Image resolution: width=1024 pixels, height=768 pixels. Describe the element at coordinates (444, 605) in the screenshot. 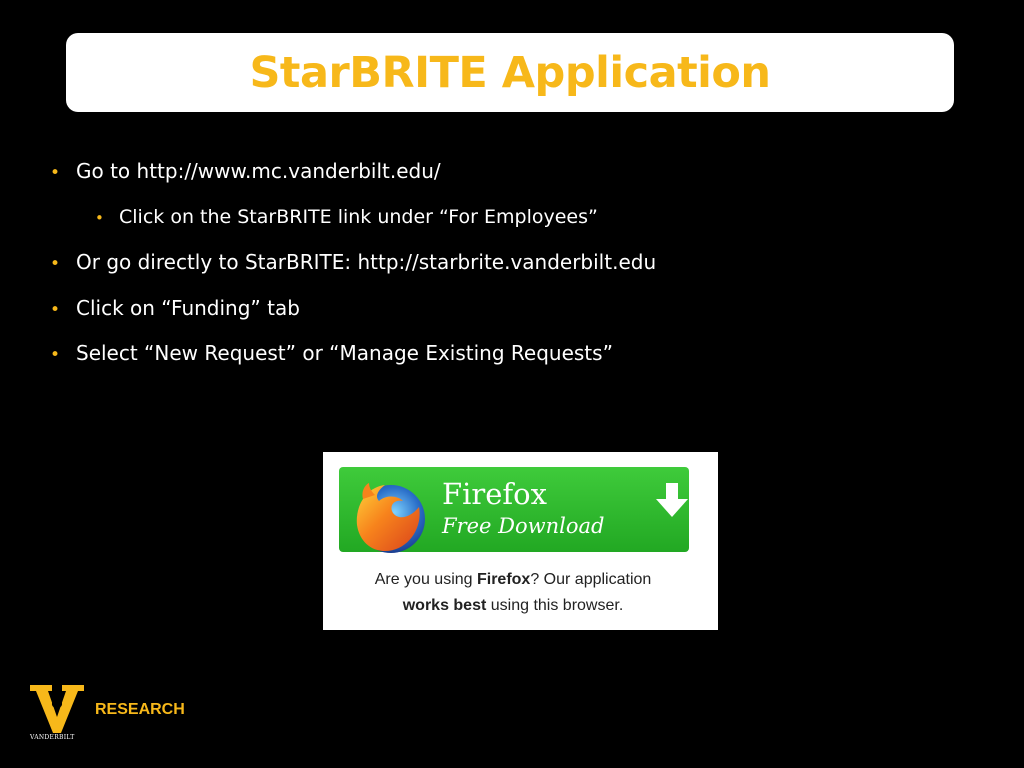

I see `caption-bold: works best` at that location.